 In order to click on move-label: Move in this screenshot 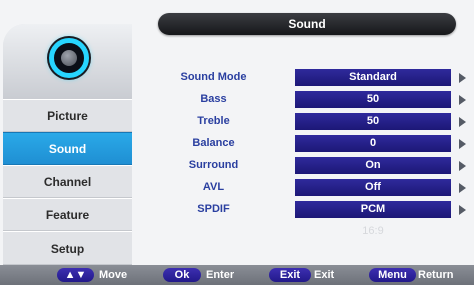, I will do `click(113, 275)`.